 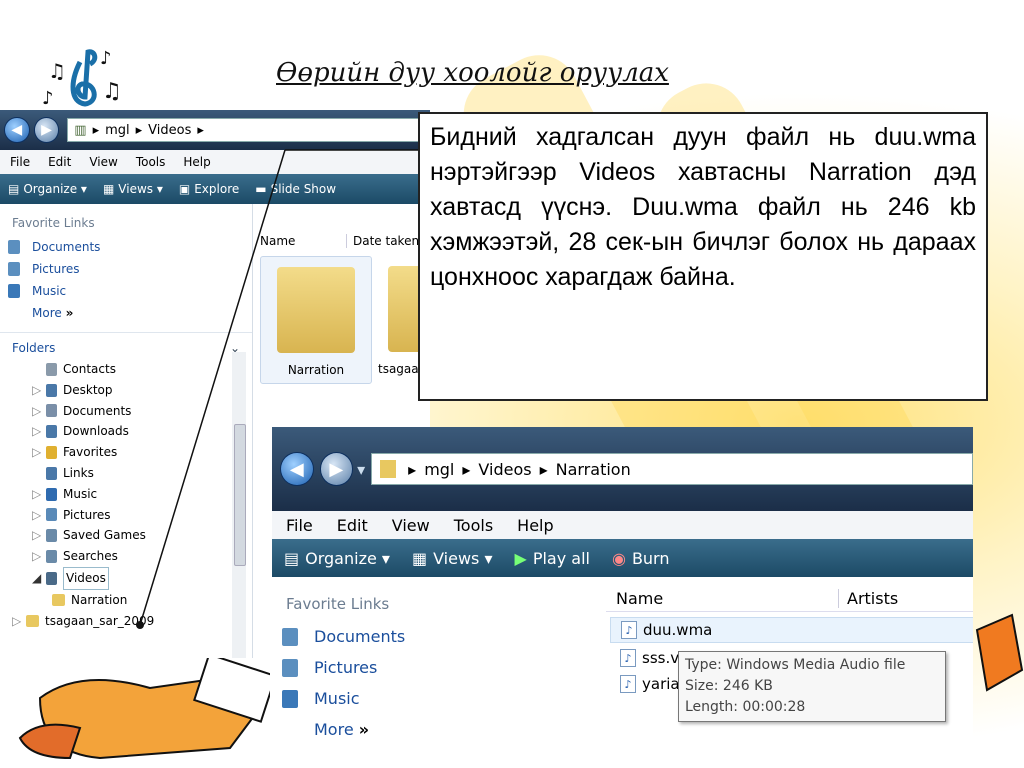 I want to click on column-name: Name, so click(x=722, y=598).